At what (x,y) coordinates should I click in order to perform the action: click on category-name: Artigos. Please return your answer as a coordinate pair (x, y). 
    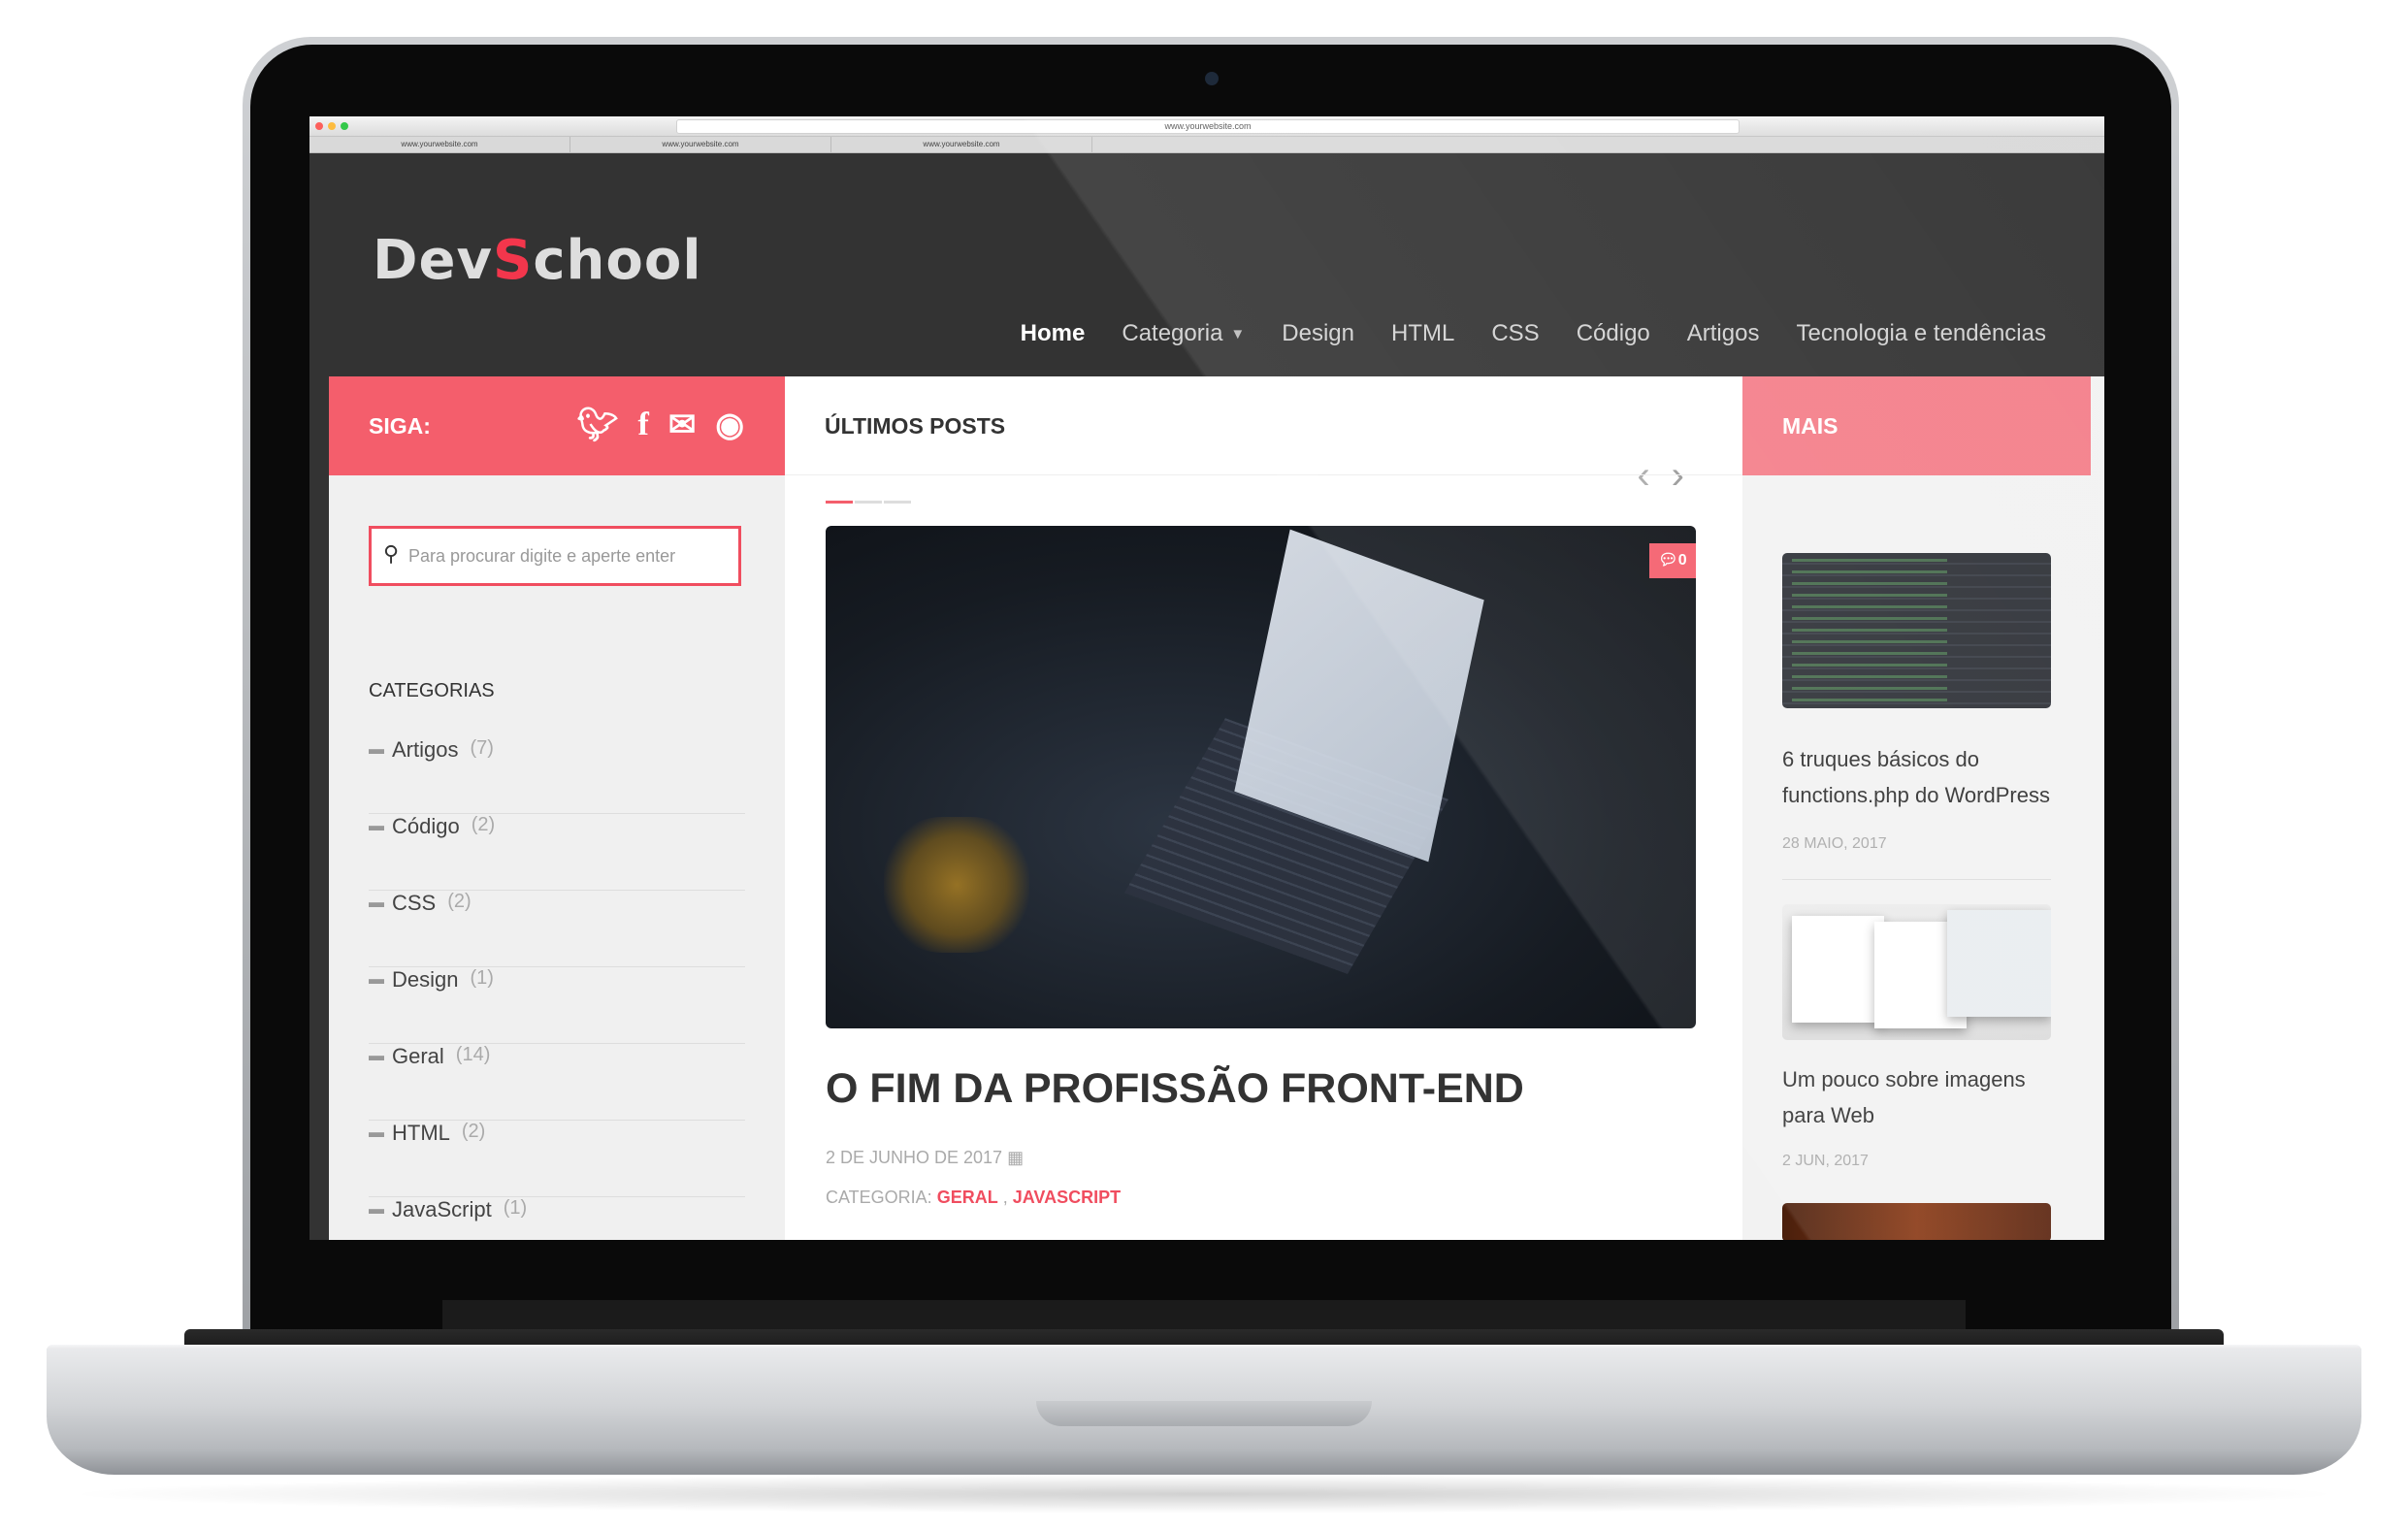
    Looking at the image, I should click on (425, 749).